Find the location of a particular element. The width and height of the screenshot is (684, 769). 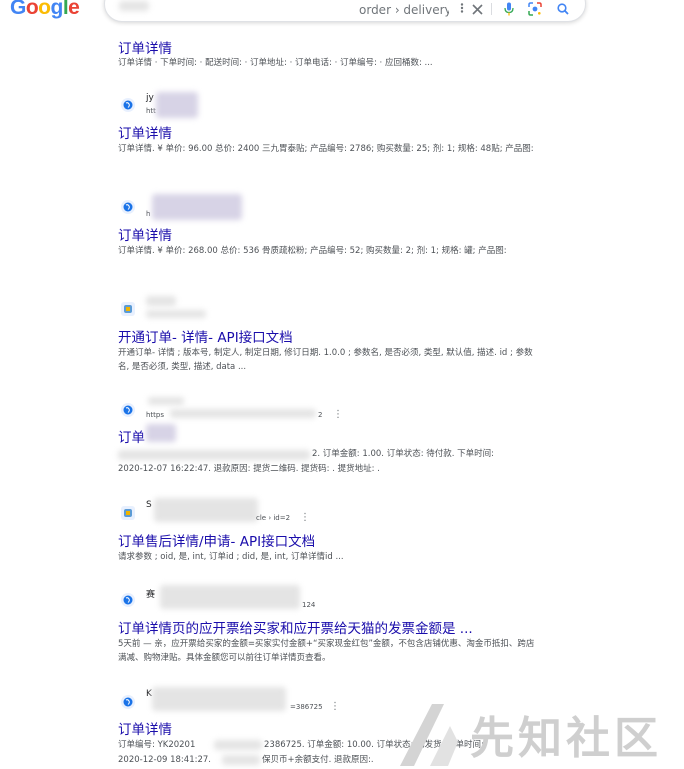

result-url: h is located at coordinates (148, 214).